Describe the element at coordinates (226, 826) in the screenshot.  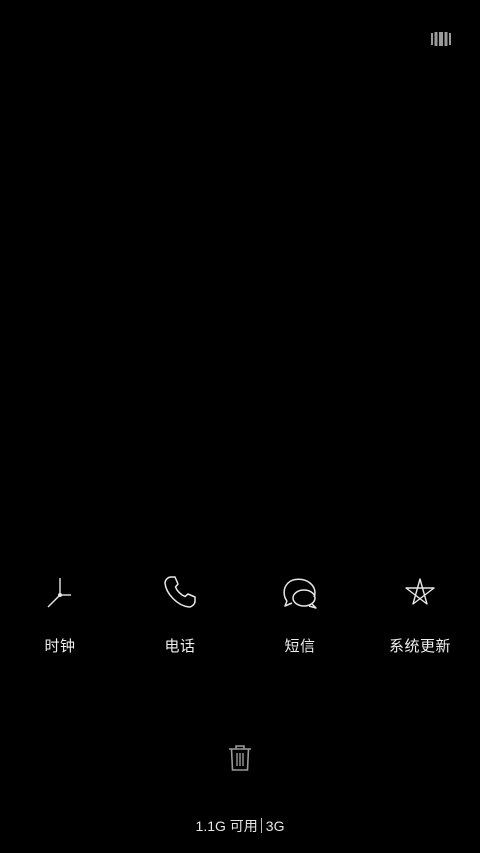
I see `memory-available: 1.1G 可用` at that location.